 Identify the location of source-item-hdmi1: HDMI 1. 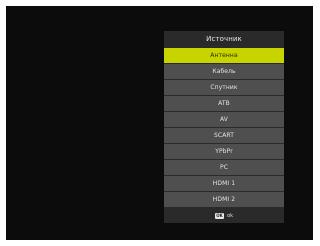
(224, 183).